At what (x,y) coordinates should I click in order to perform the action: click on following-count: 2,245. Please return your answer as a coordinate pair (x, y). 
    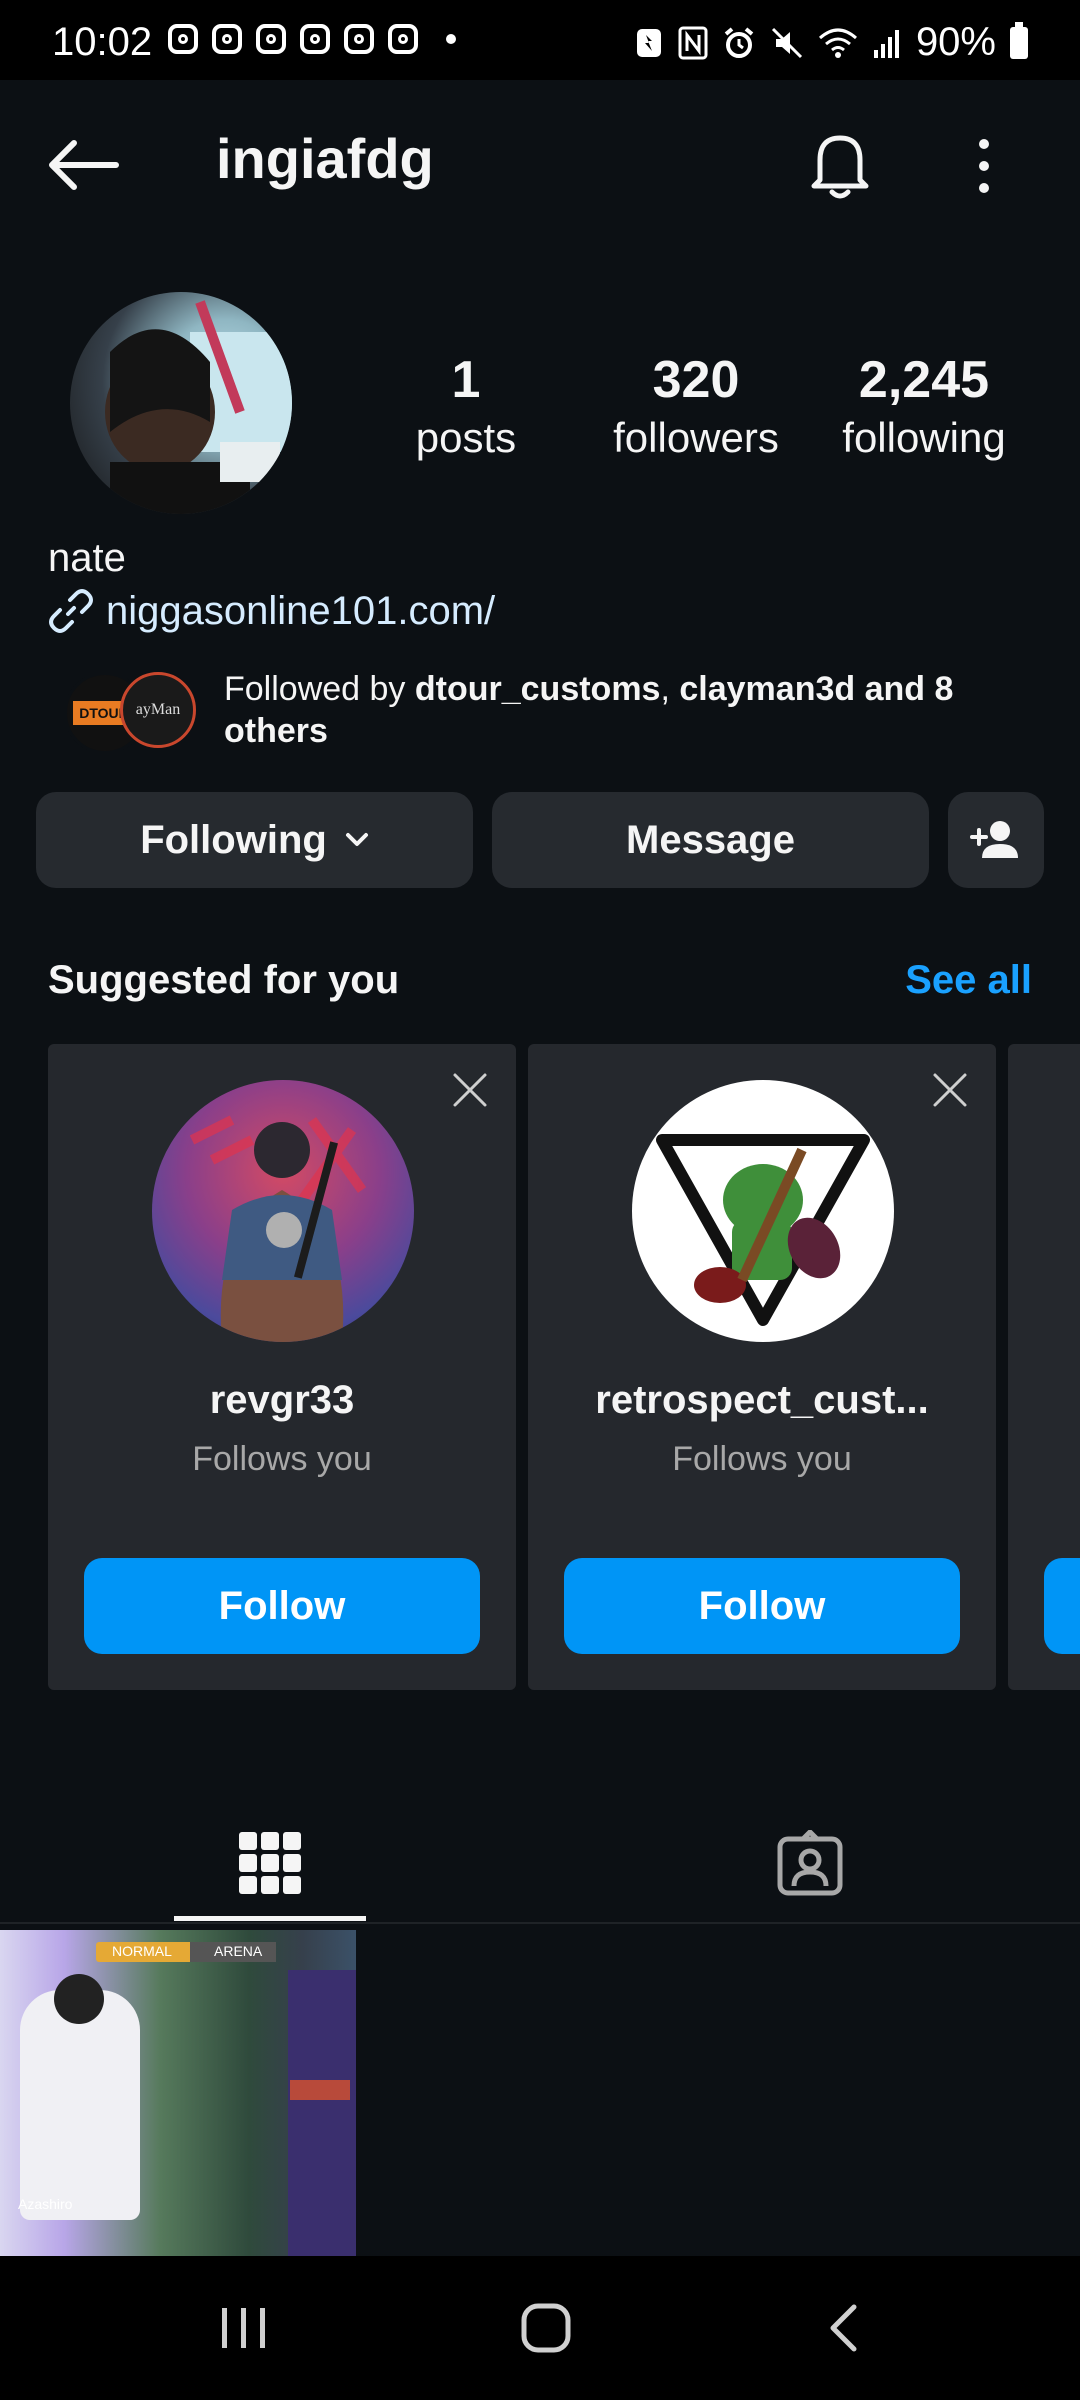
    Looking at the image, I should click on (924, 380).